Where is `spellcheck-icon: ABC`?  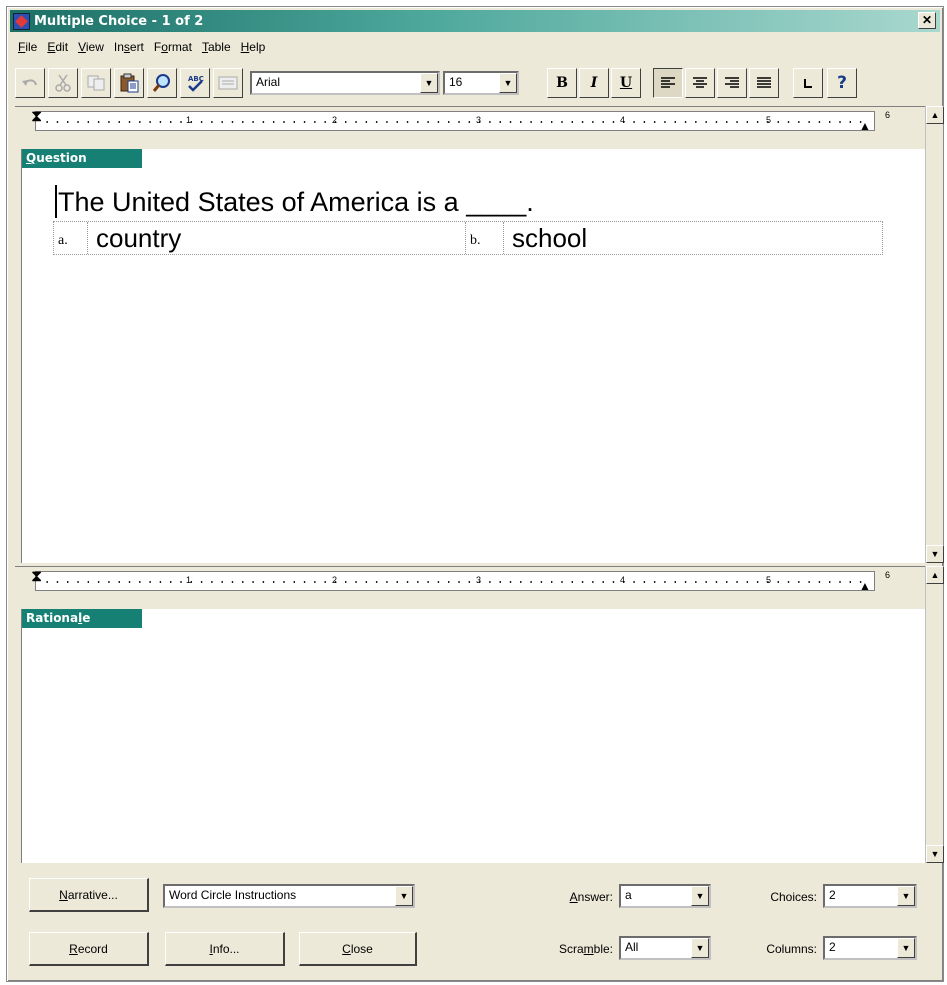 spellcheck-icon: ABC is located at coordinates (196, 83).